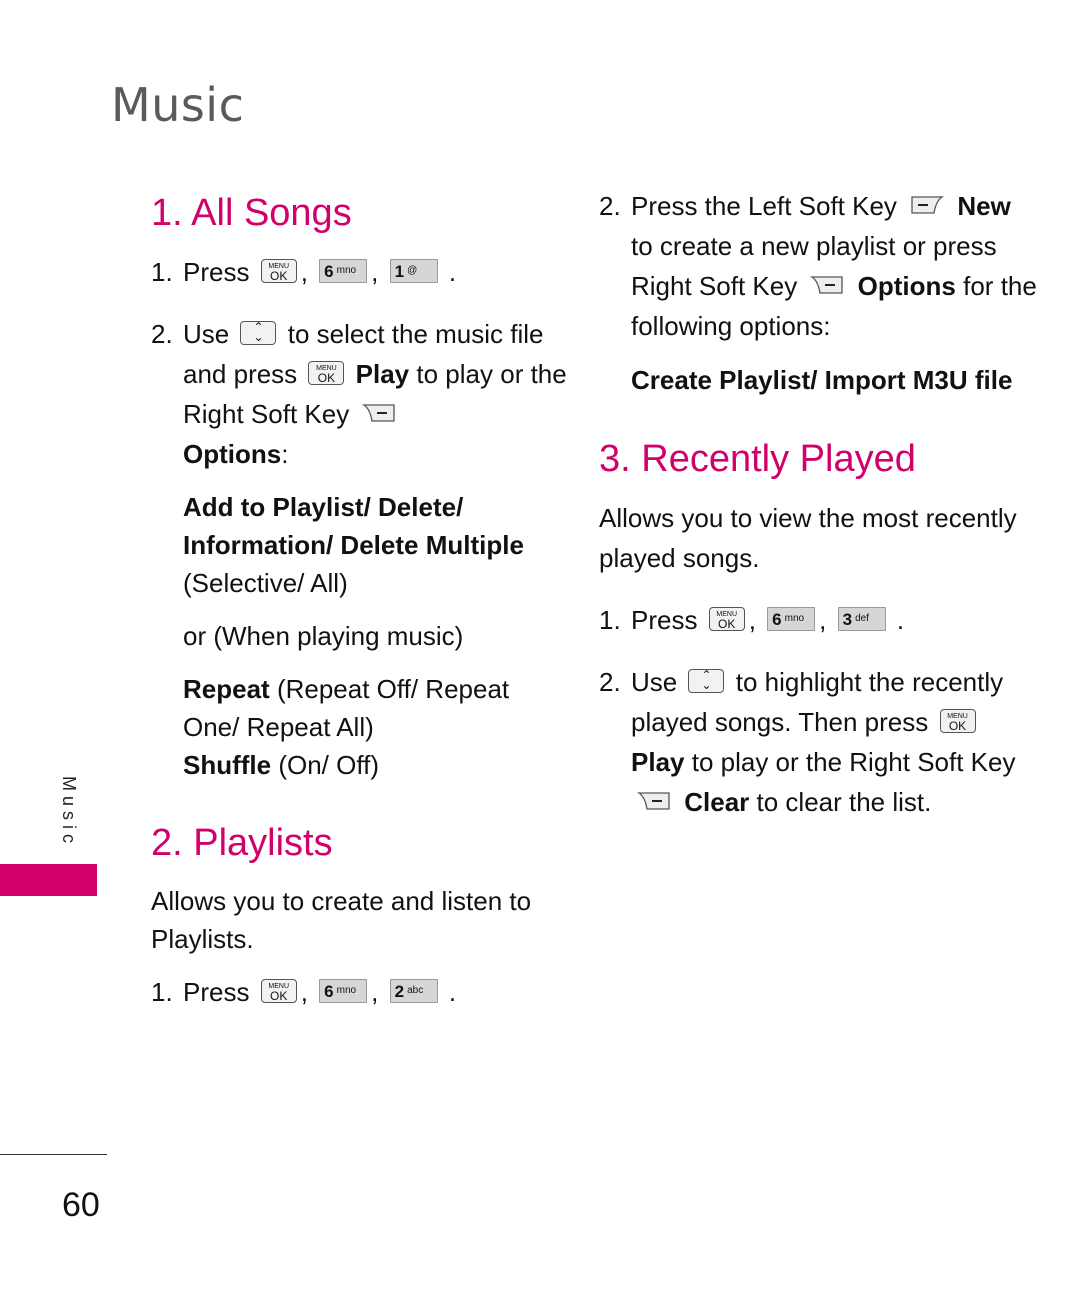 Image resolution: width=1080 pixels, height=1295 pixels. I want to click on left-soft-key-icon, so click(928, 205).